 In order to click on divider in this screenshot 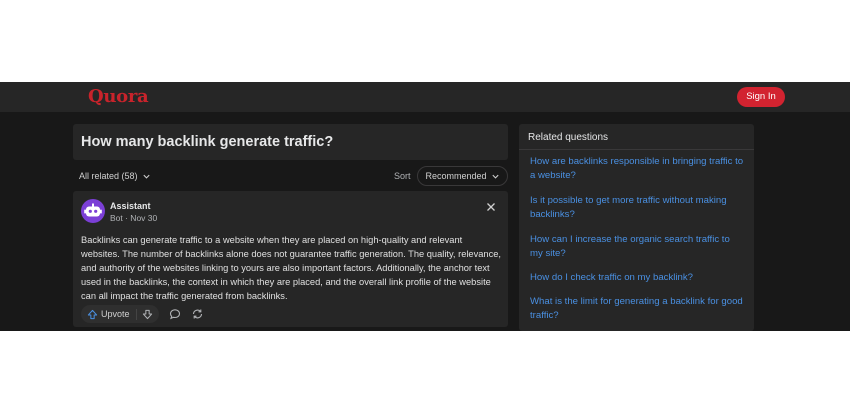, I will do `click(636, 149)`.